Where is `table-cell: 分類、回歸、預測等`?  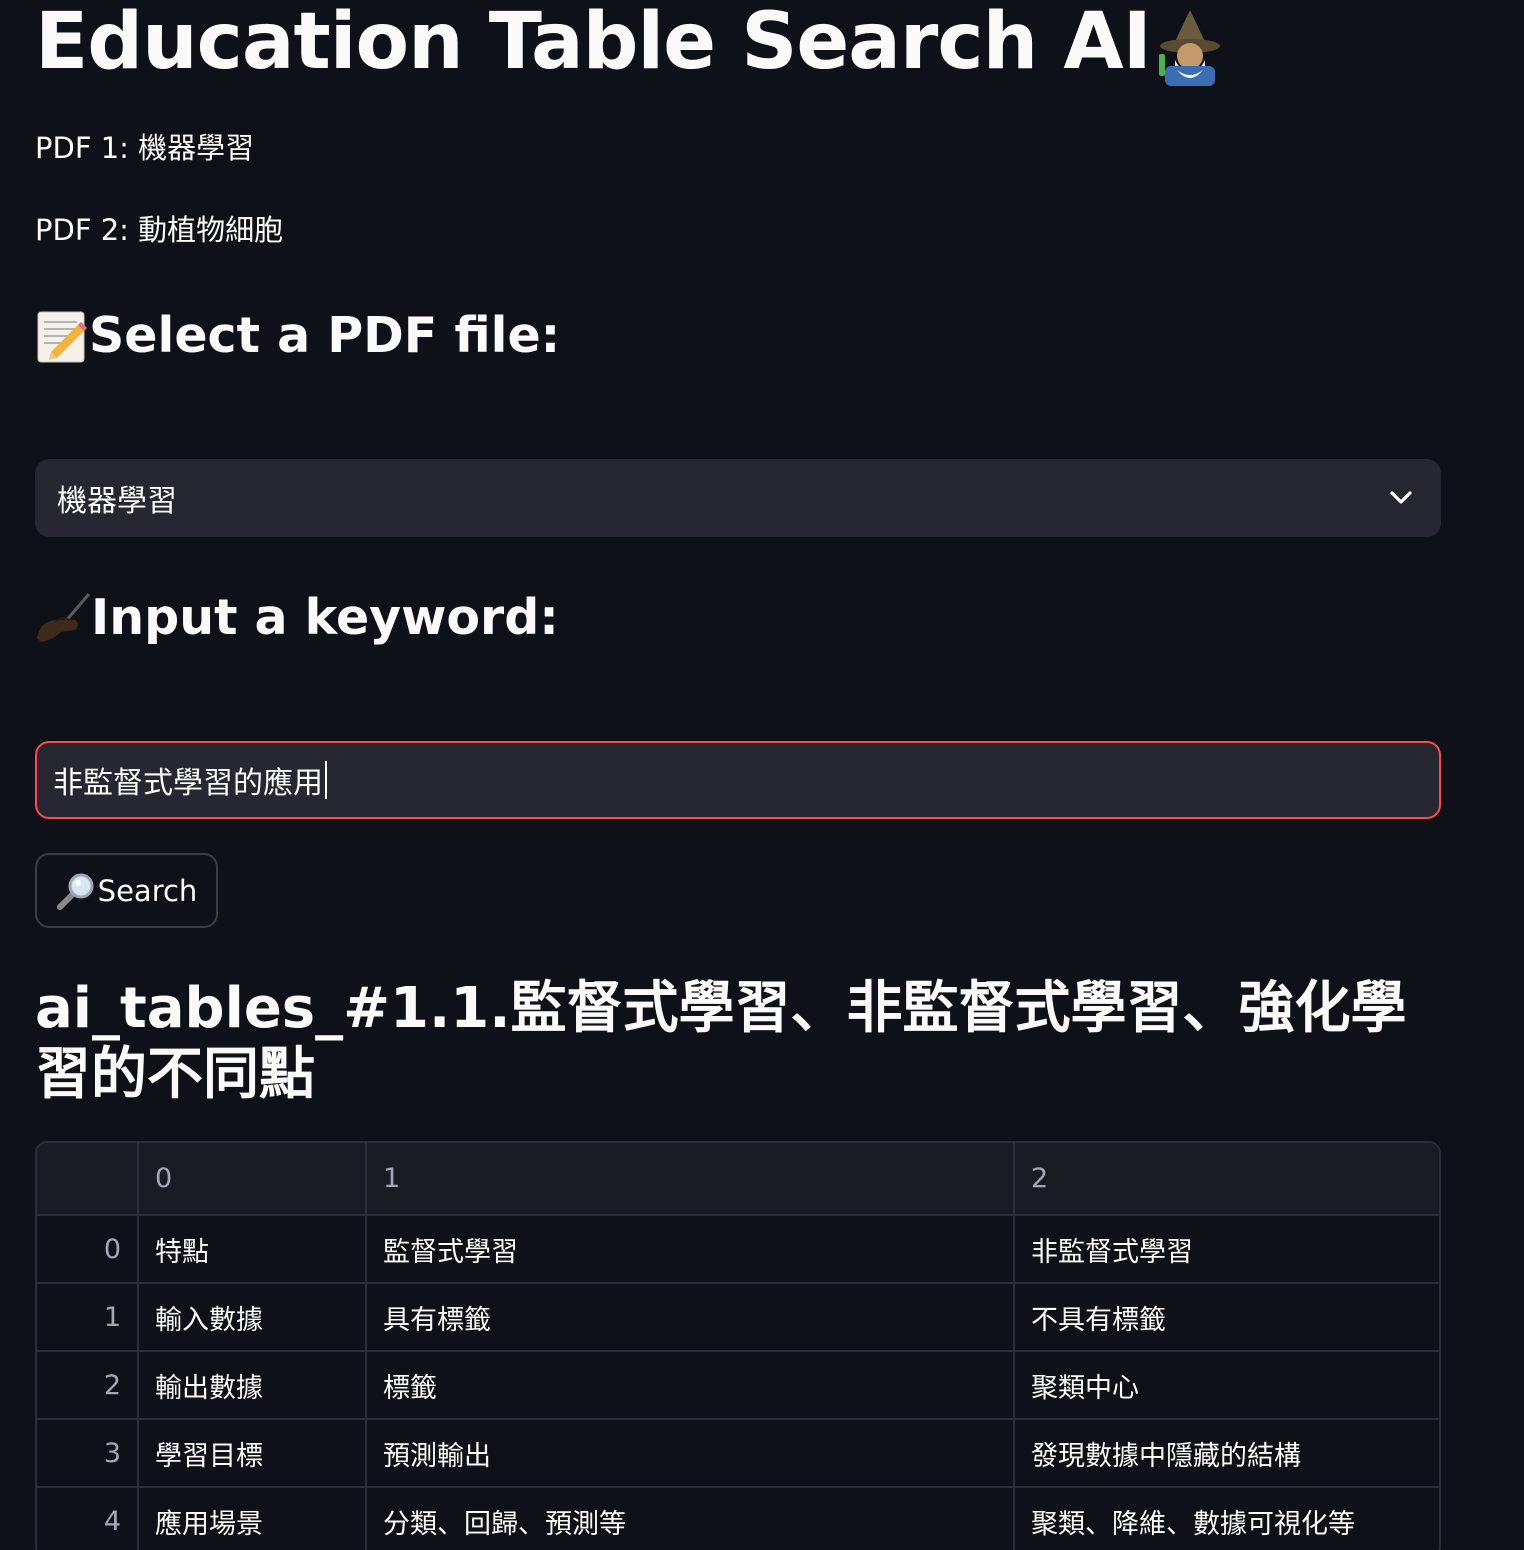 table-cell: 分類、回歸、預測等 is located at coordinates (690, 1518).